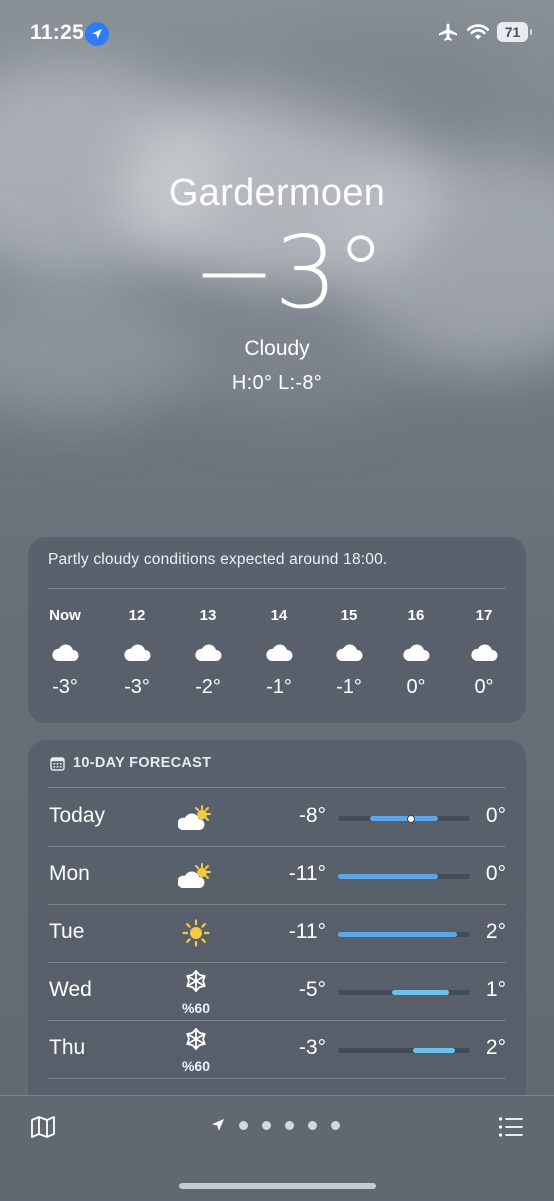 The width and height of the screenshot is (554, 1201). Describe the element at coordinates (275, 1125) in the screenshot. I see `page-indicator` at that location.